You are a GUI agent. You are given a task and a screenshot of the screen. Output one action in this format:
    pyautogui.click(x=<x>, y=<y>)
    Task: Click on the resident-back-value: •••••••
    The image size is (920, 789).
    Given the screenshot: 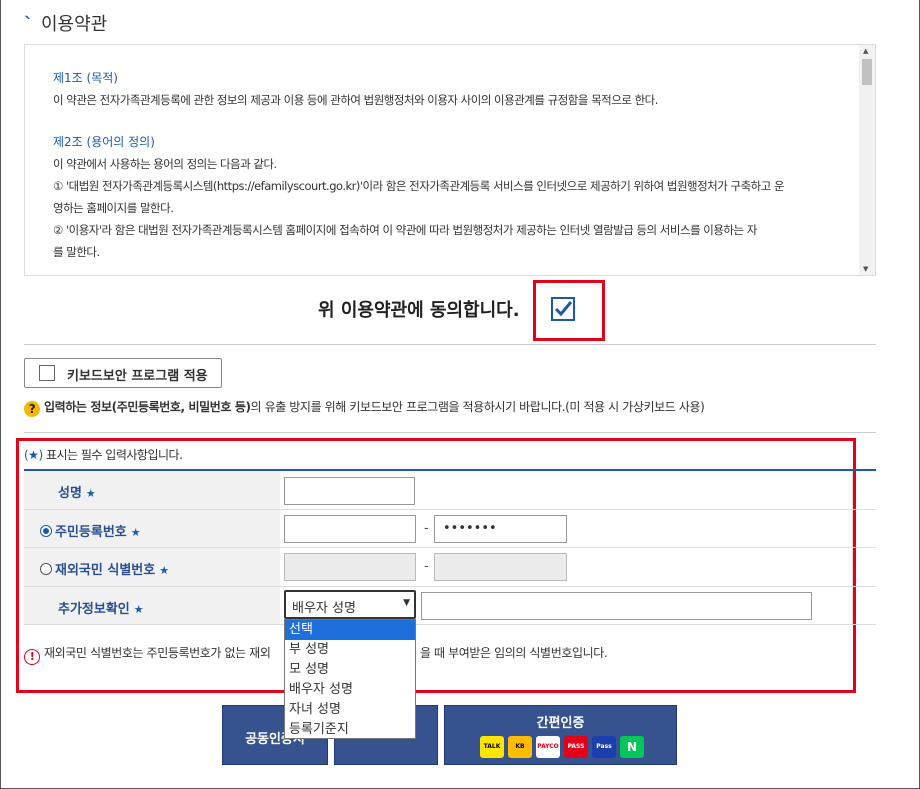 What is the action you would take?
    pyautogui.click(x=470, y=528)
    